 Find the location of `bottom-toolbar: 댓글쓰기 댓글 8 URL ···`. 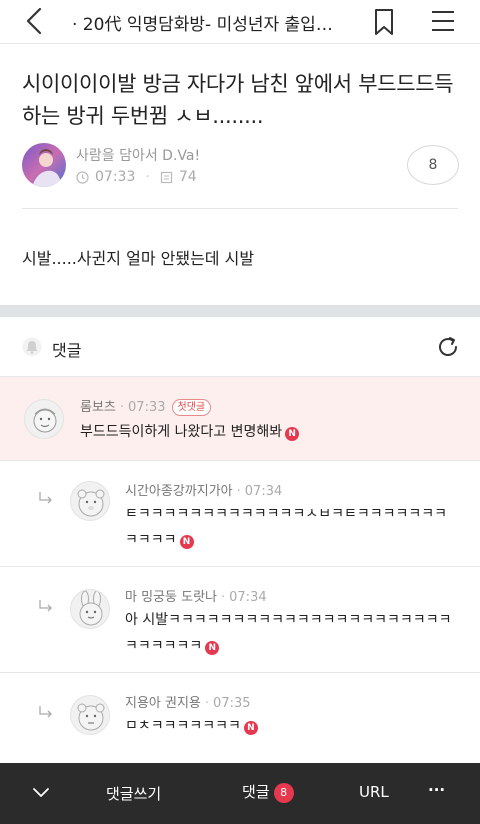

bottom-toolbar: 댓글쓰기 댓글 8 URL ··· is located at coordinates (240, 793).